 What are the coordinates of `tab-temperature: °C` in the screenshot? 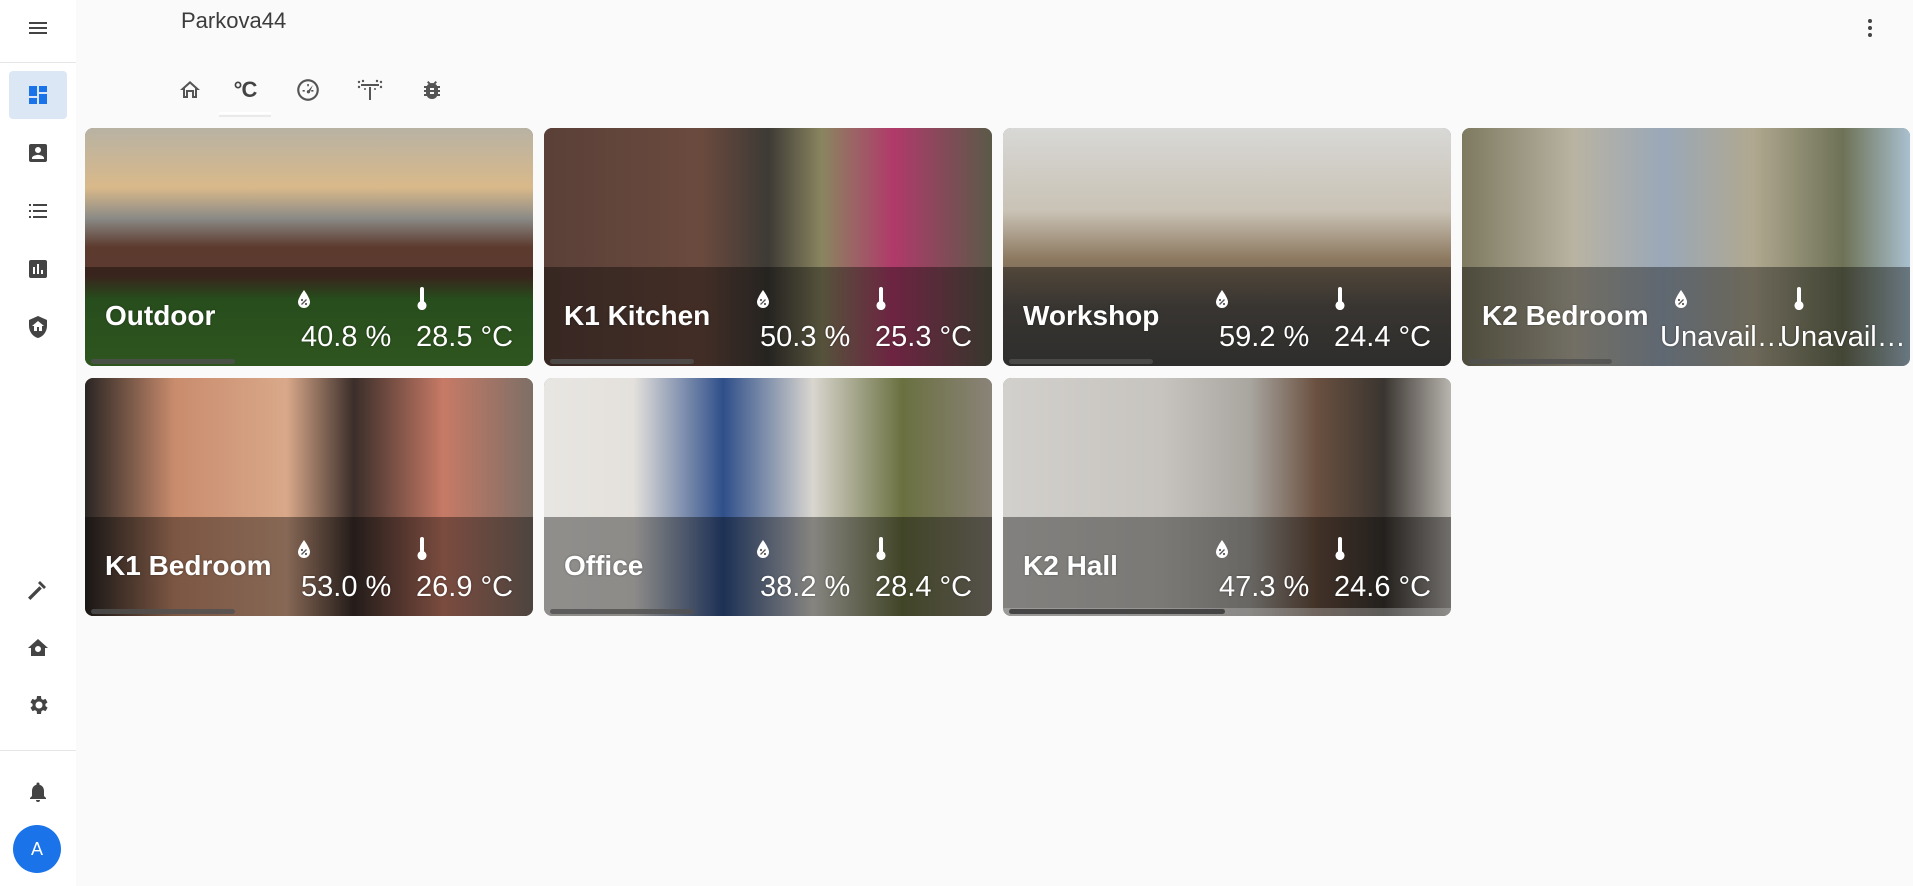 It's located at (245, 91).